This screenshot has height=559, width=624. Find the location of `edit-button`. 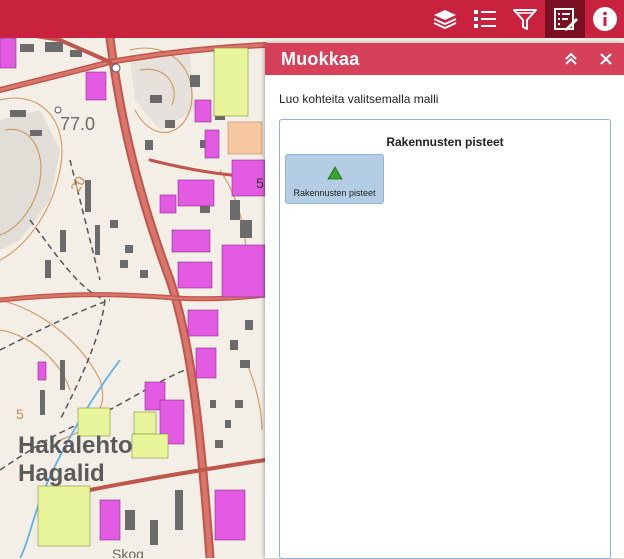

edit-button is located at coordinates (565, 19).